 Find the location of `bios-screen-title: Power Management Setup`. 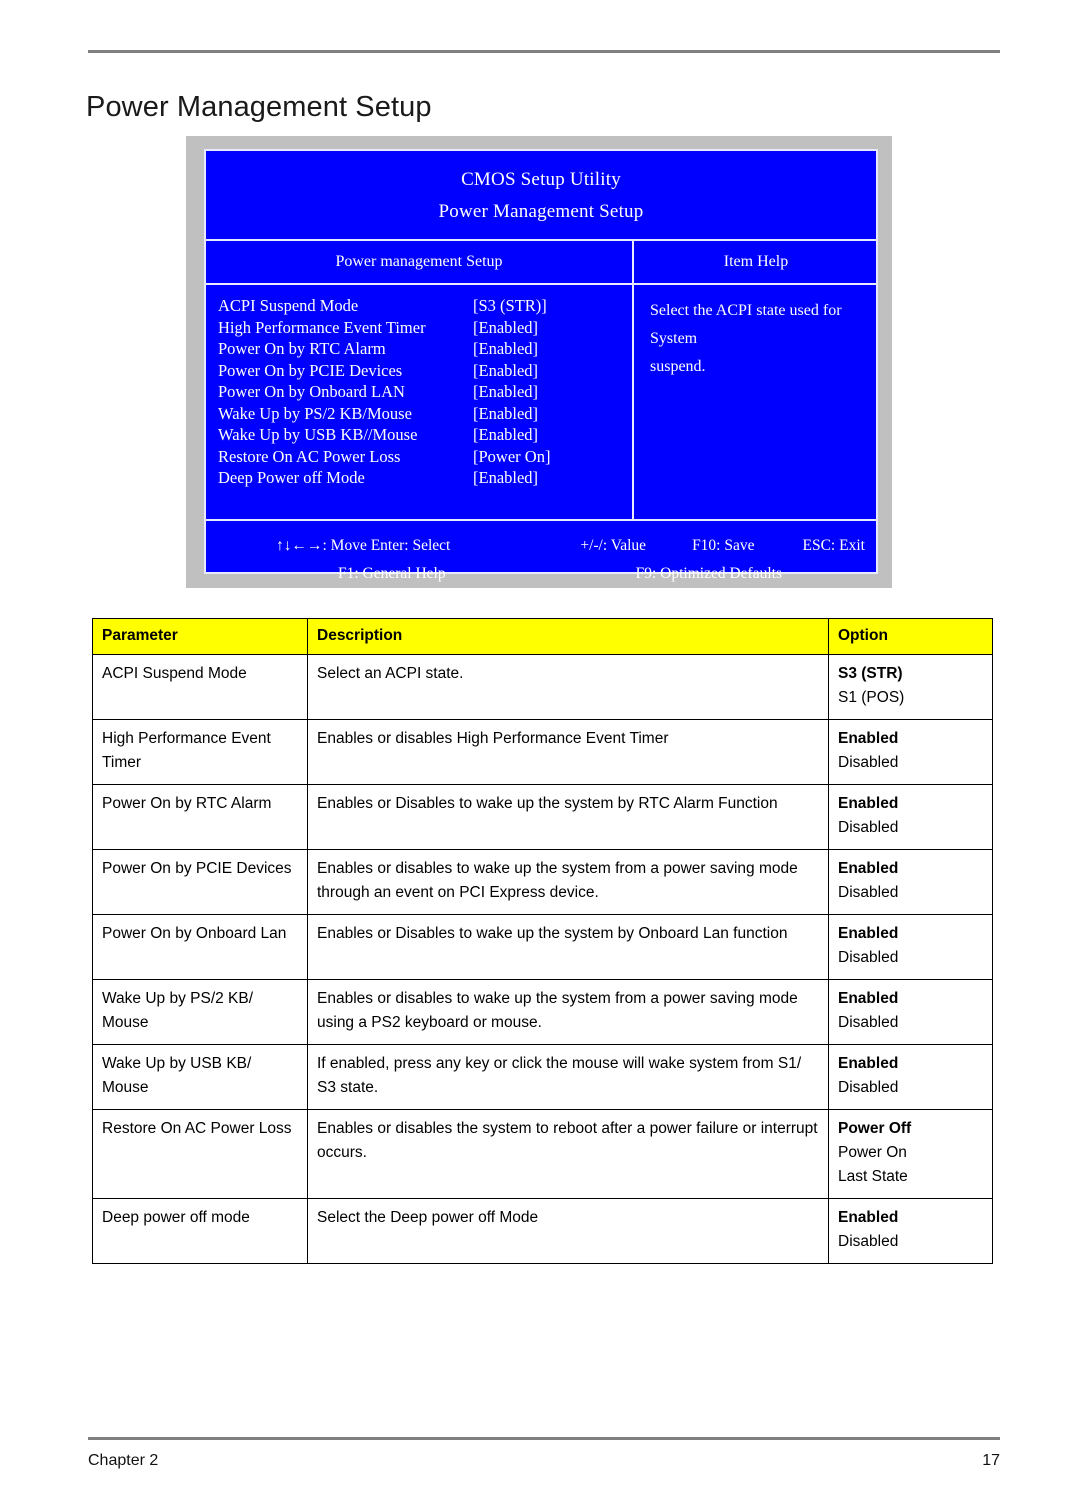

bios-screen-title: Power Management Setup is located at coordinates (541, 211).